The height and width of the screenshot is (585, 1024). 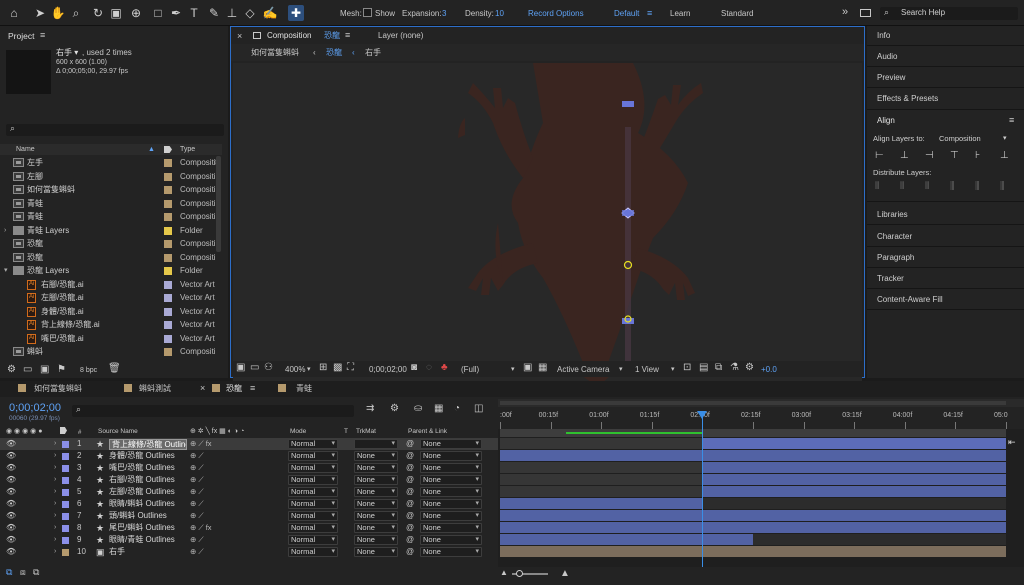 I want to click on track-matte-select: None ▾, so click(x=376, y=456).